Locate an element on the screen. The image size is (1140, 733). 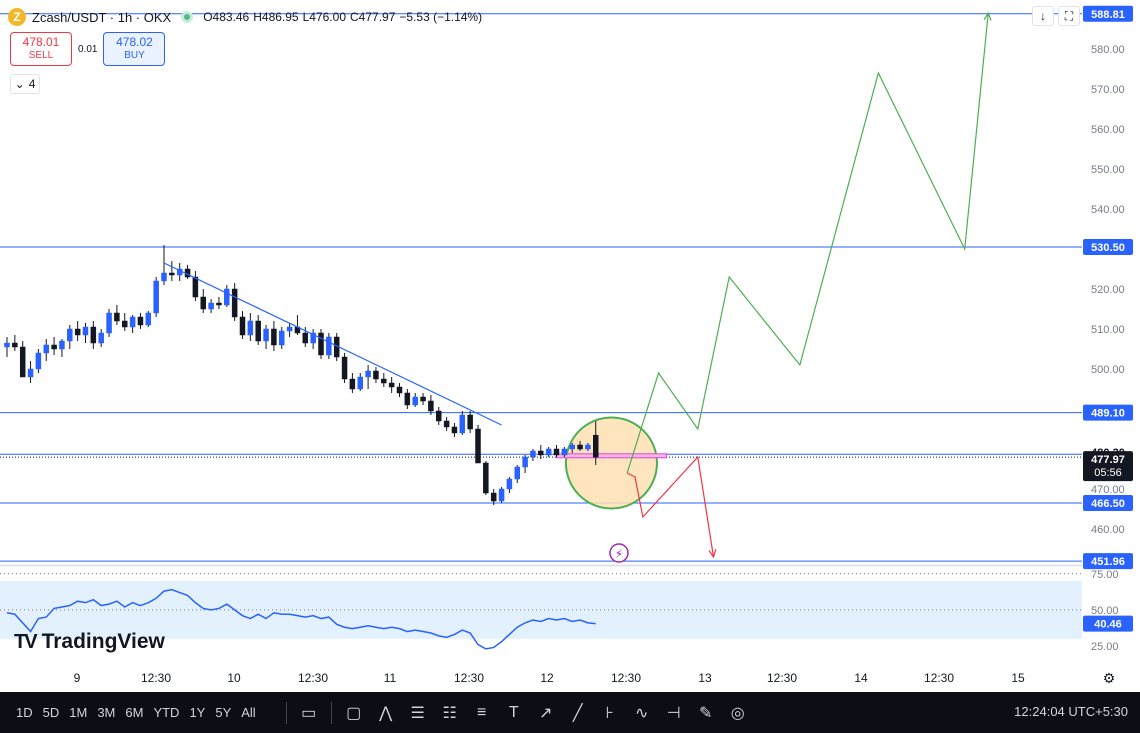
badge-451: 451.96 is located at coordinates (1108, 561).